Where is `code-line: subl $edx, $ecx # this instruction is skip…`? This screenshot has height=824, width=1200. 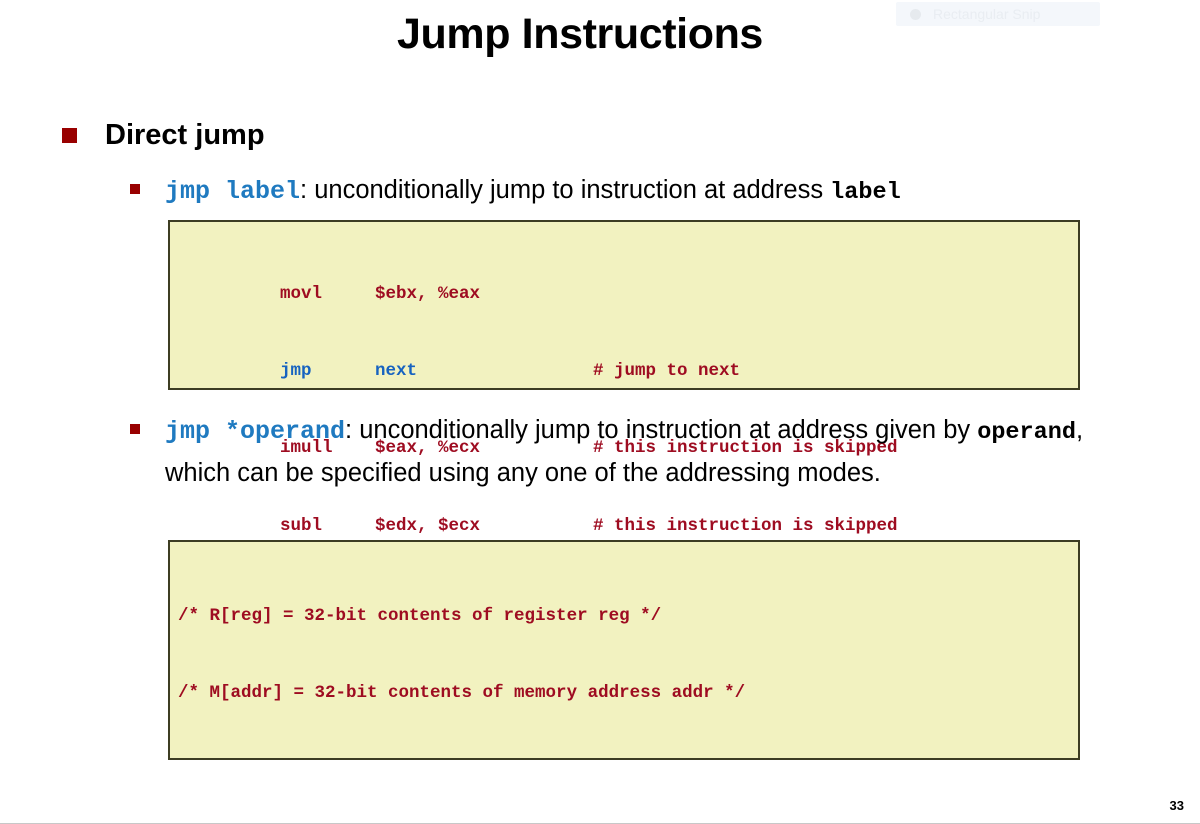
code-line: subl $edx, $ecx # this instruction is skip… is located at coordinates (589, 525).